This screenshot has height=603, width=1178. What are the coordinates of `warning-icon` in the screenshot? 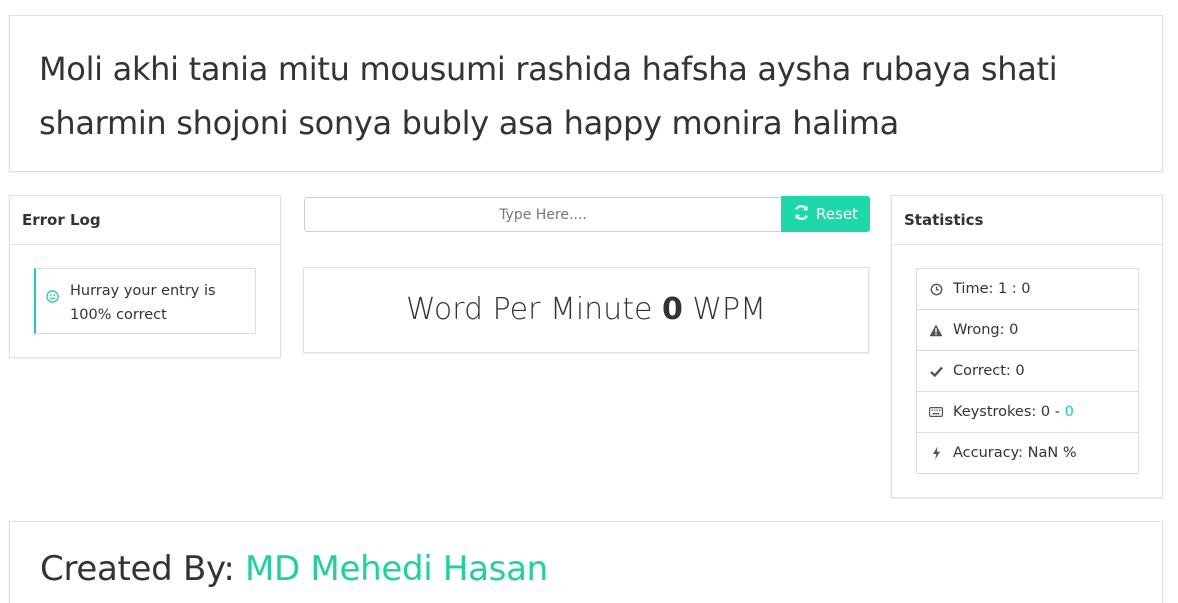 It's located at (936, 330).